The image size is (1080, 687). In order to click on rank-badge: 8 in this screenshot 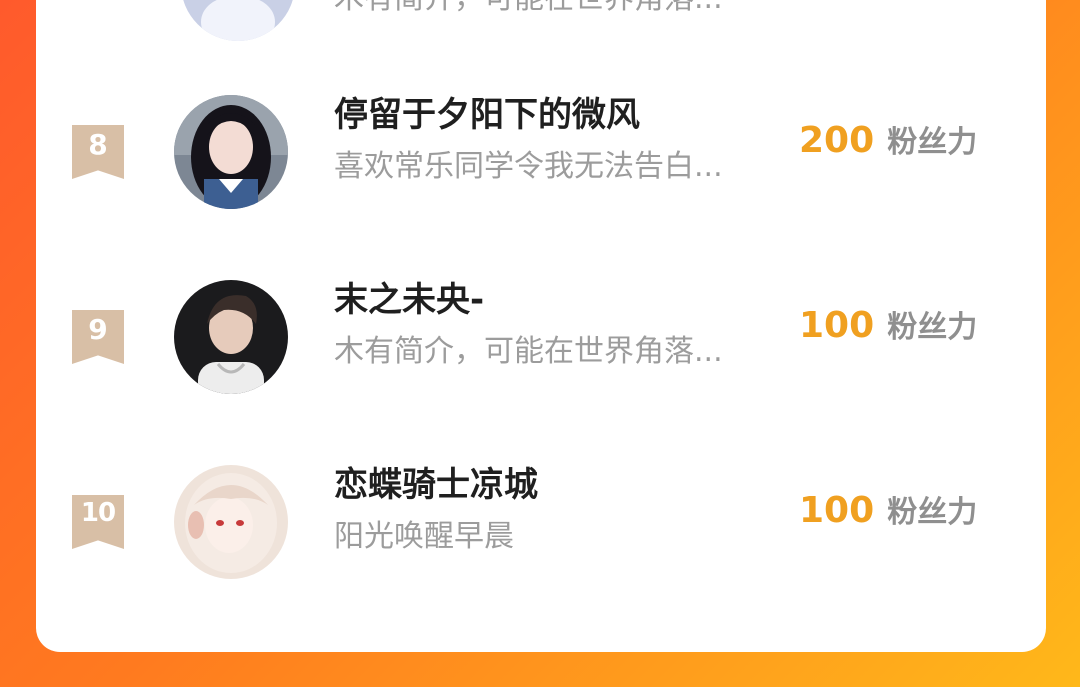, I will do `click(98, 152)`.